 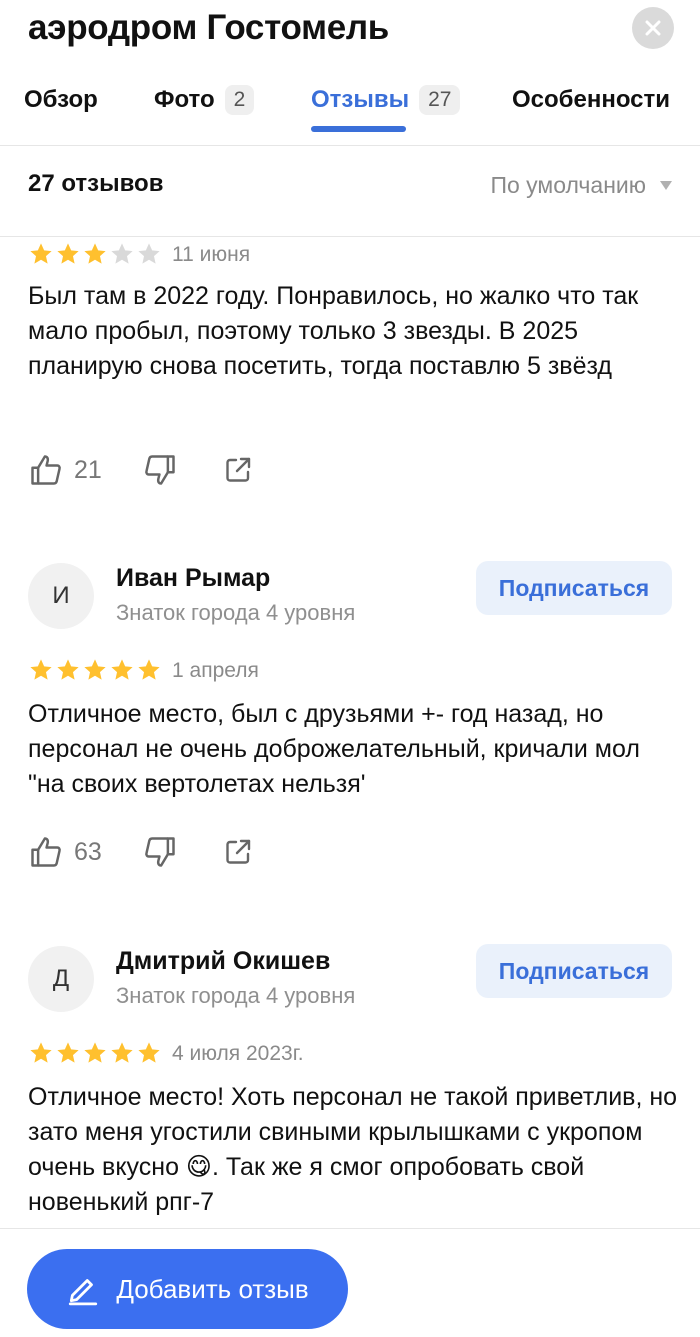 What do you see at coordinates (360, 99) in the screenshot?
I see `tab-label: Отзывы` at bounding box center [360, 99].